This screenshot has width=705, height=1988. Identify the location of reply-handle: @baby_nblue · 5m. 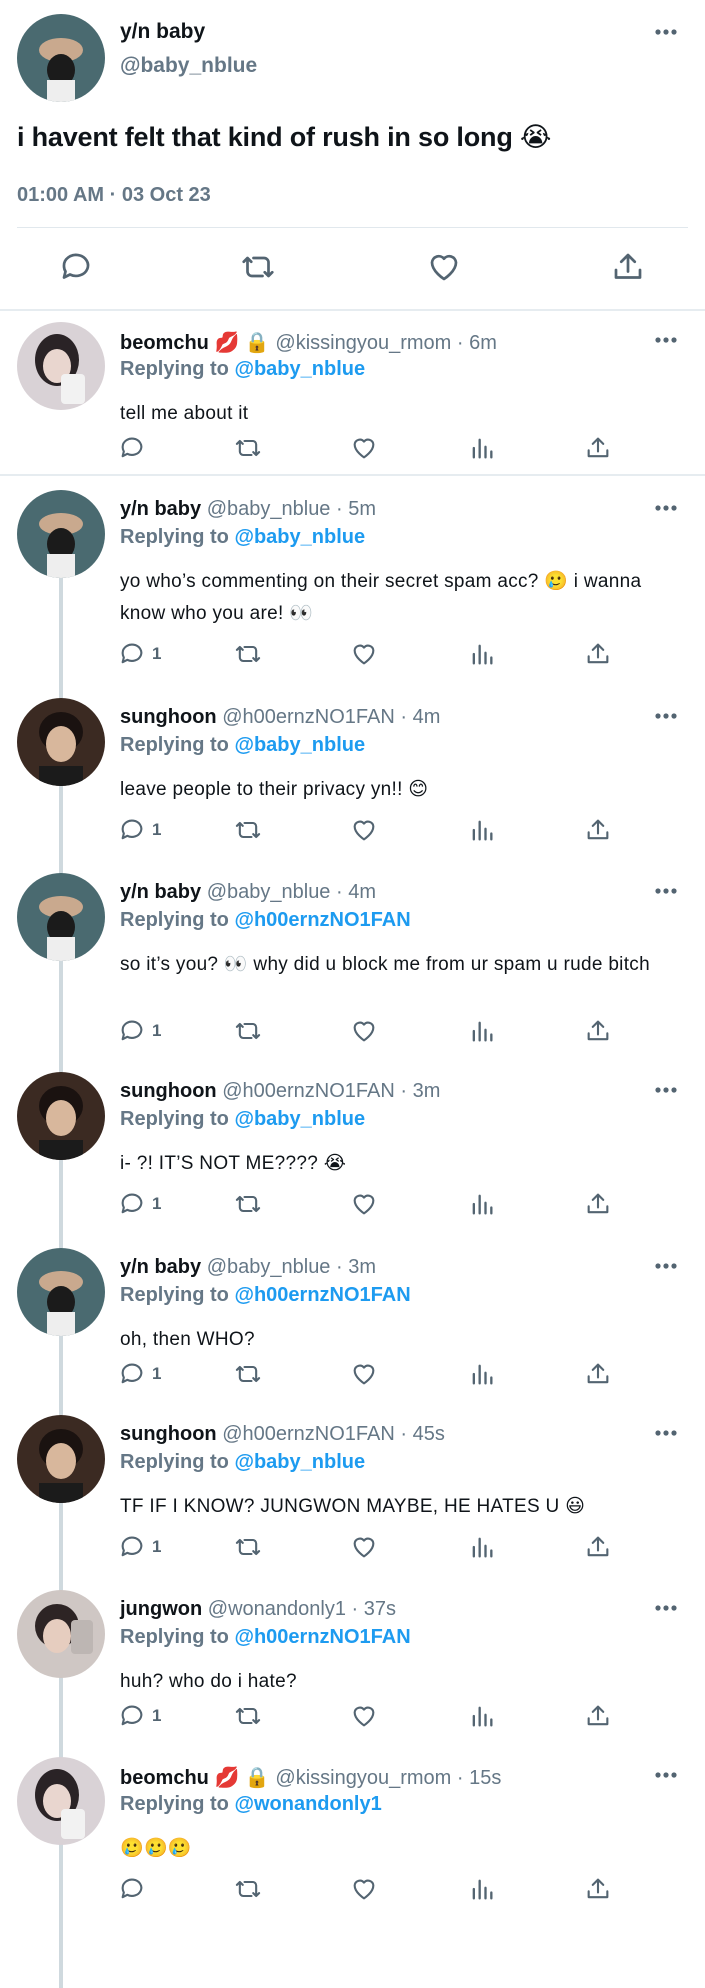
(291, 509).